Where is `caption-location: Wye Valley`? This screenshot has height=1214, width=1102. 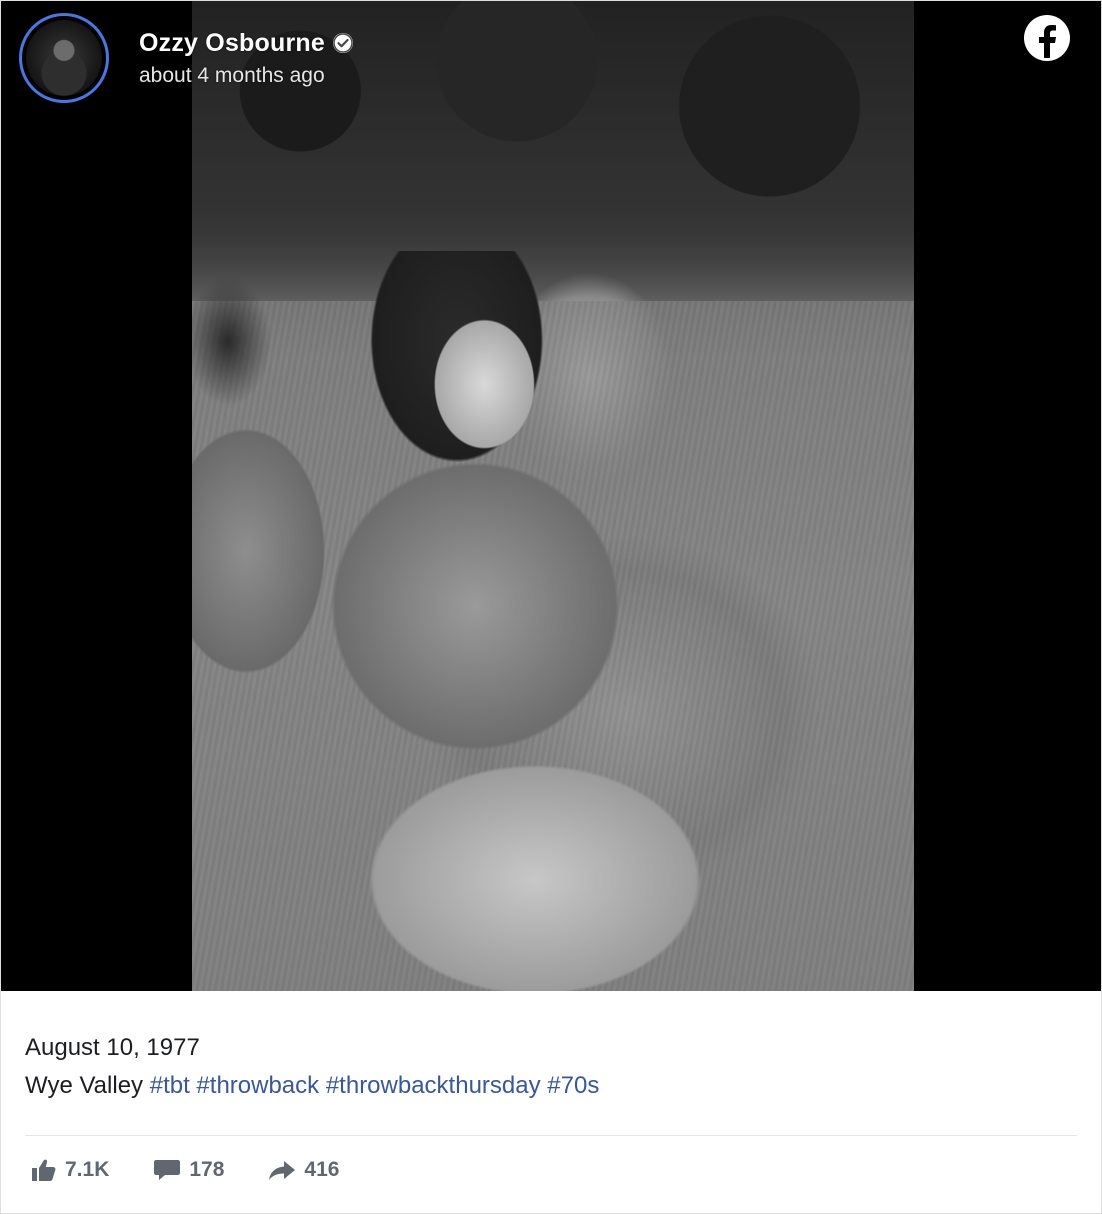
caption-location: Wye Valley is located at coordinates (84, 1085).